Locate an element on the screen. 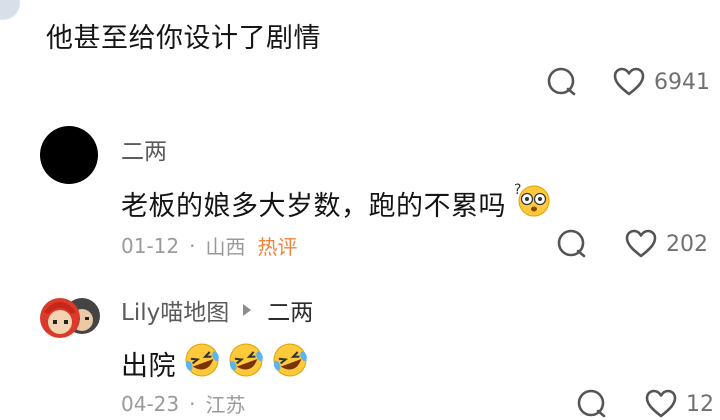  comment-body: 老板的娘多大岁数，跑的不累吗 ? is located at coordinates (336, 203).